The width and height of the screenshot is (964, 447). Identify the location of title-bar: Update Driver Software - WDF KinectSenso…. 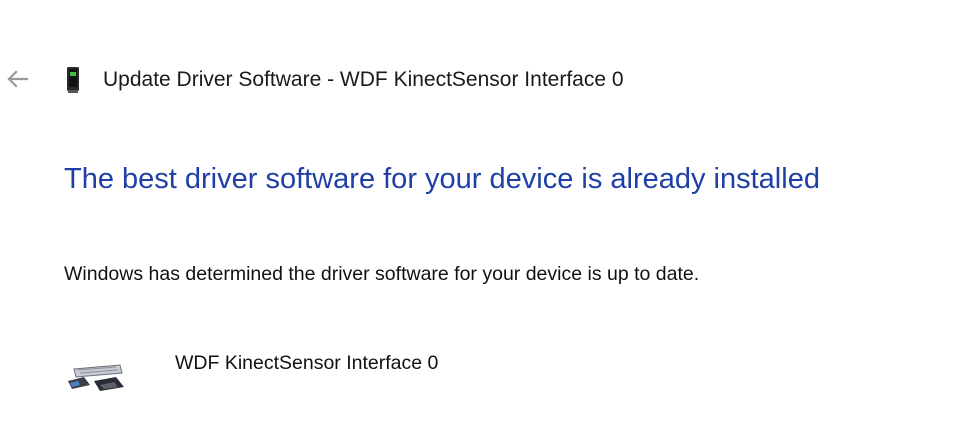
(482, 79).